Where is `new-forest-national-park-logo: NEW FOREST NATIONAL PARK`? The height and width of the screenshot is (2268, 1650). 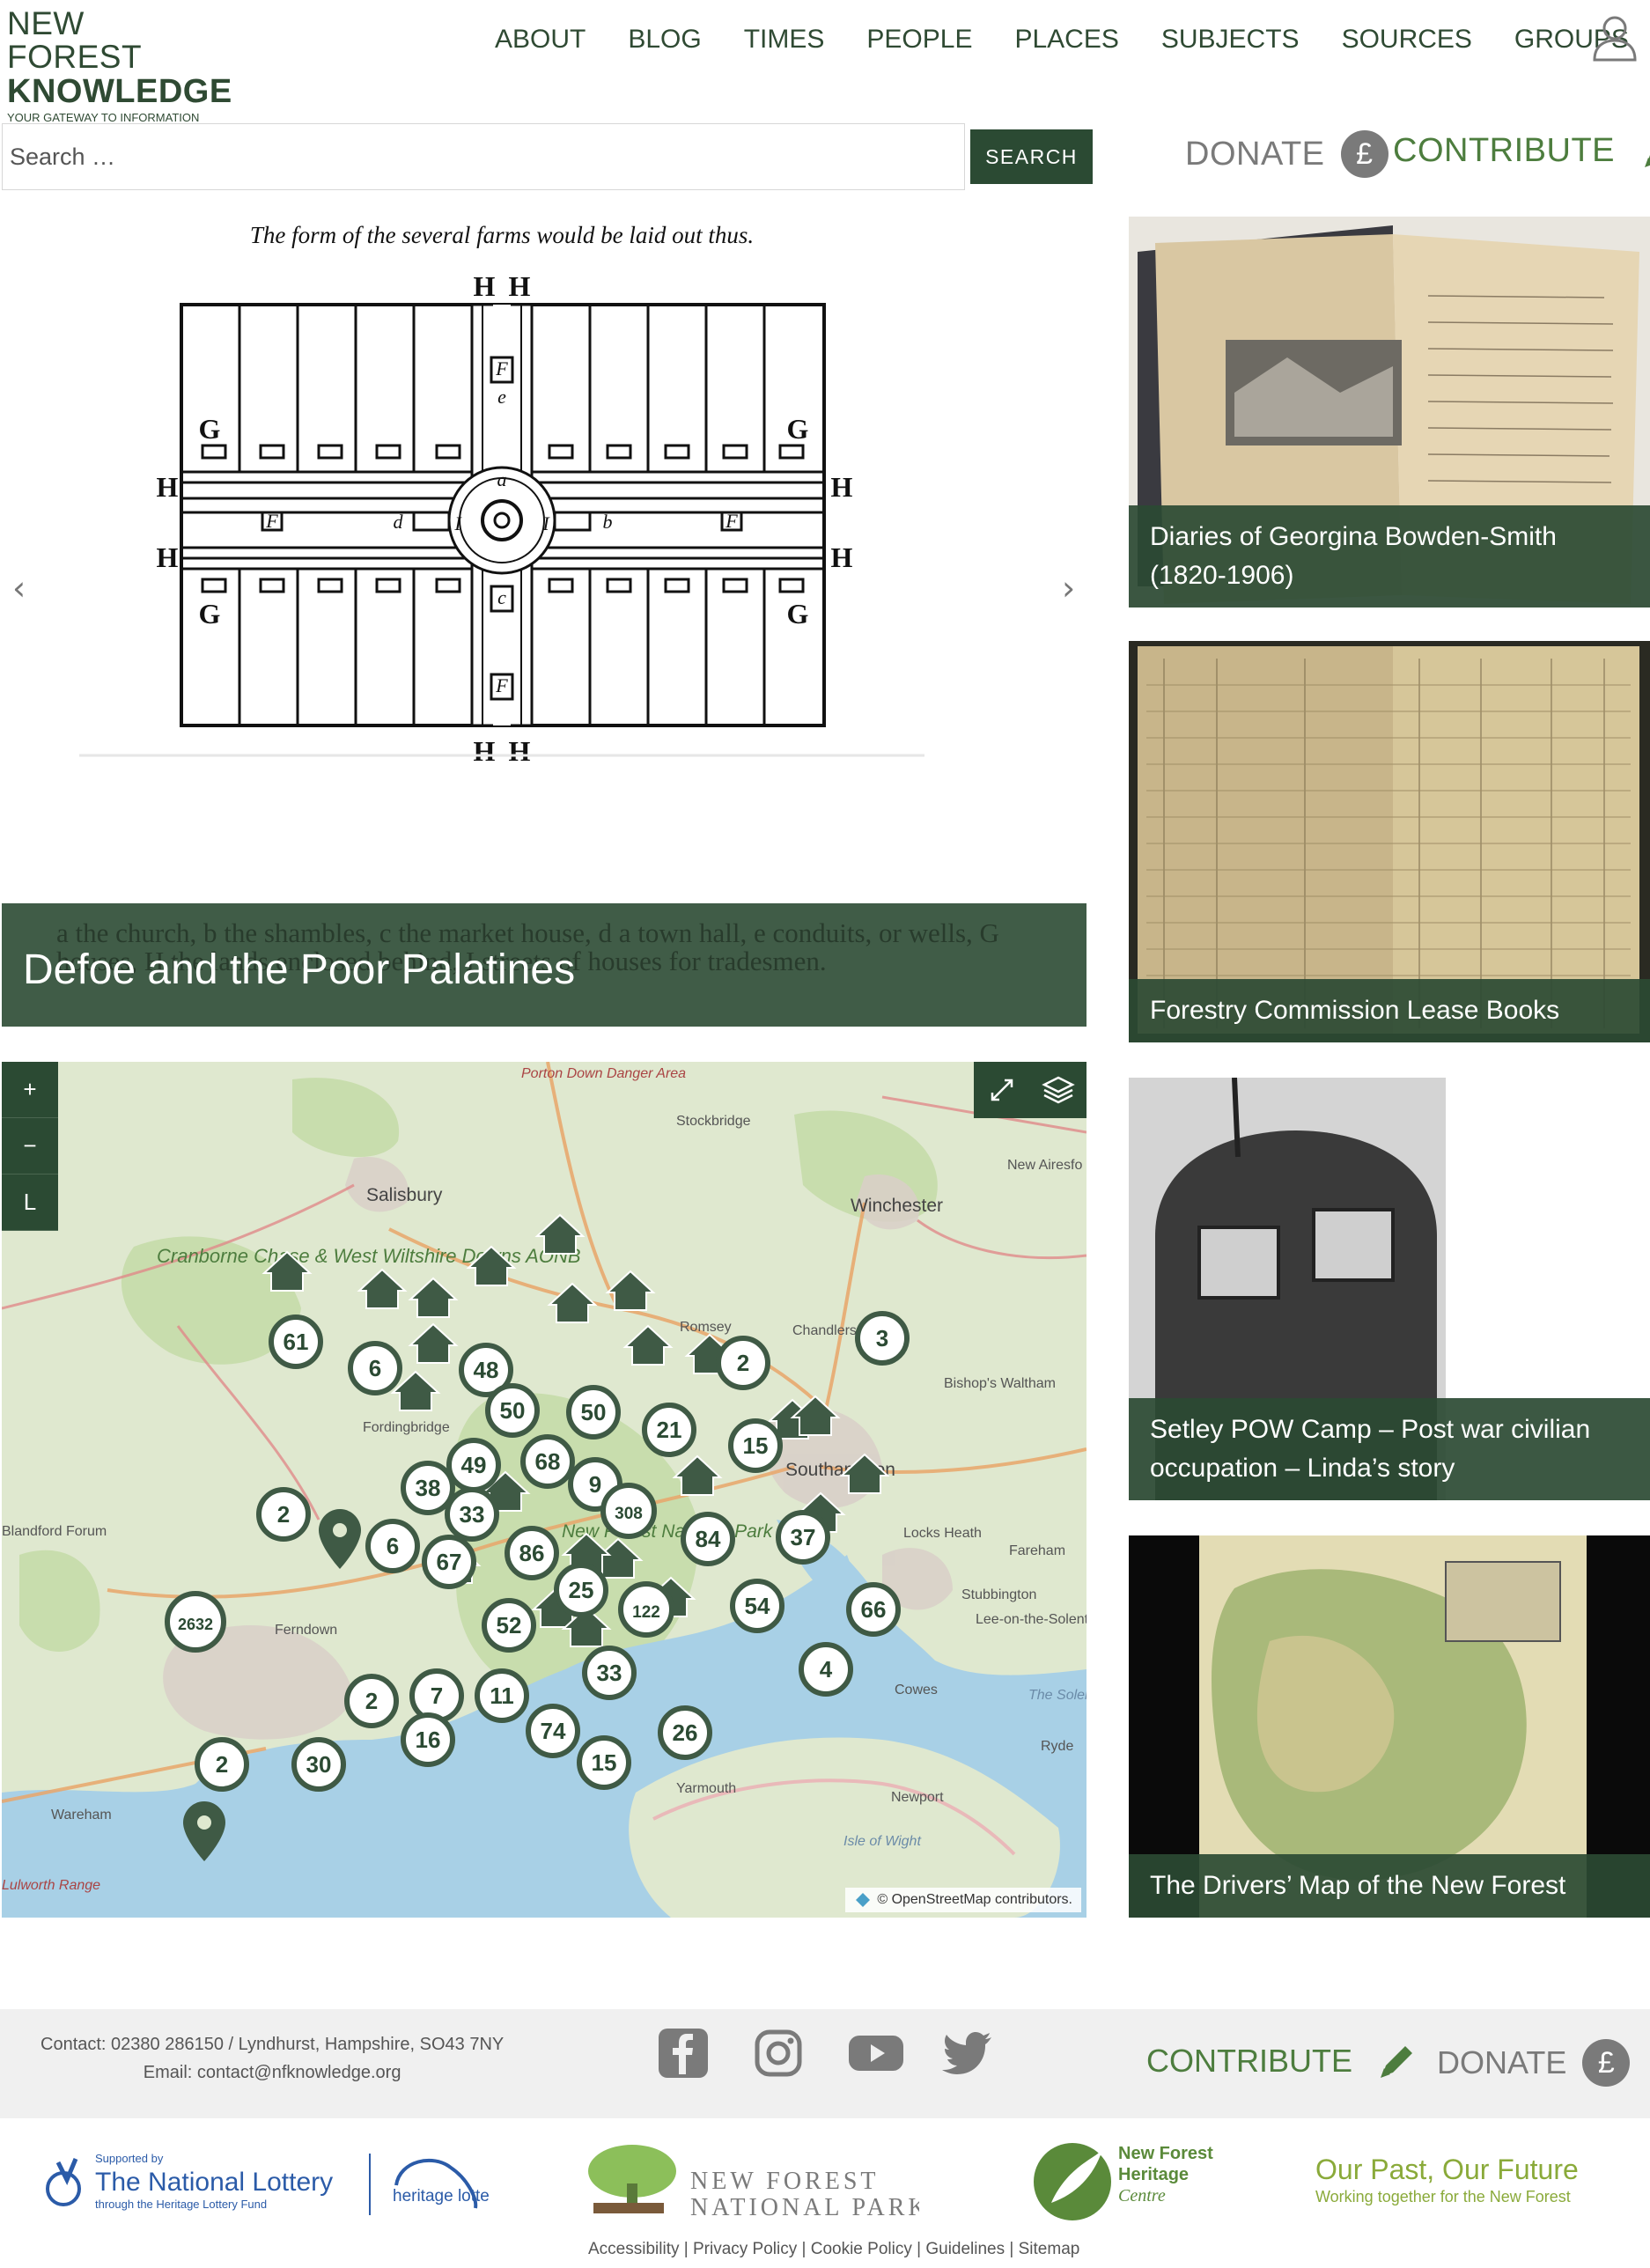
new-forest-national-park-logo: NEW FOREST NATIONAL PARK is located at coordinates (755, 2183).